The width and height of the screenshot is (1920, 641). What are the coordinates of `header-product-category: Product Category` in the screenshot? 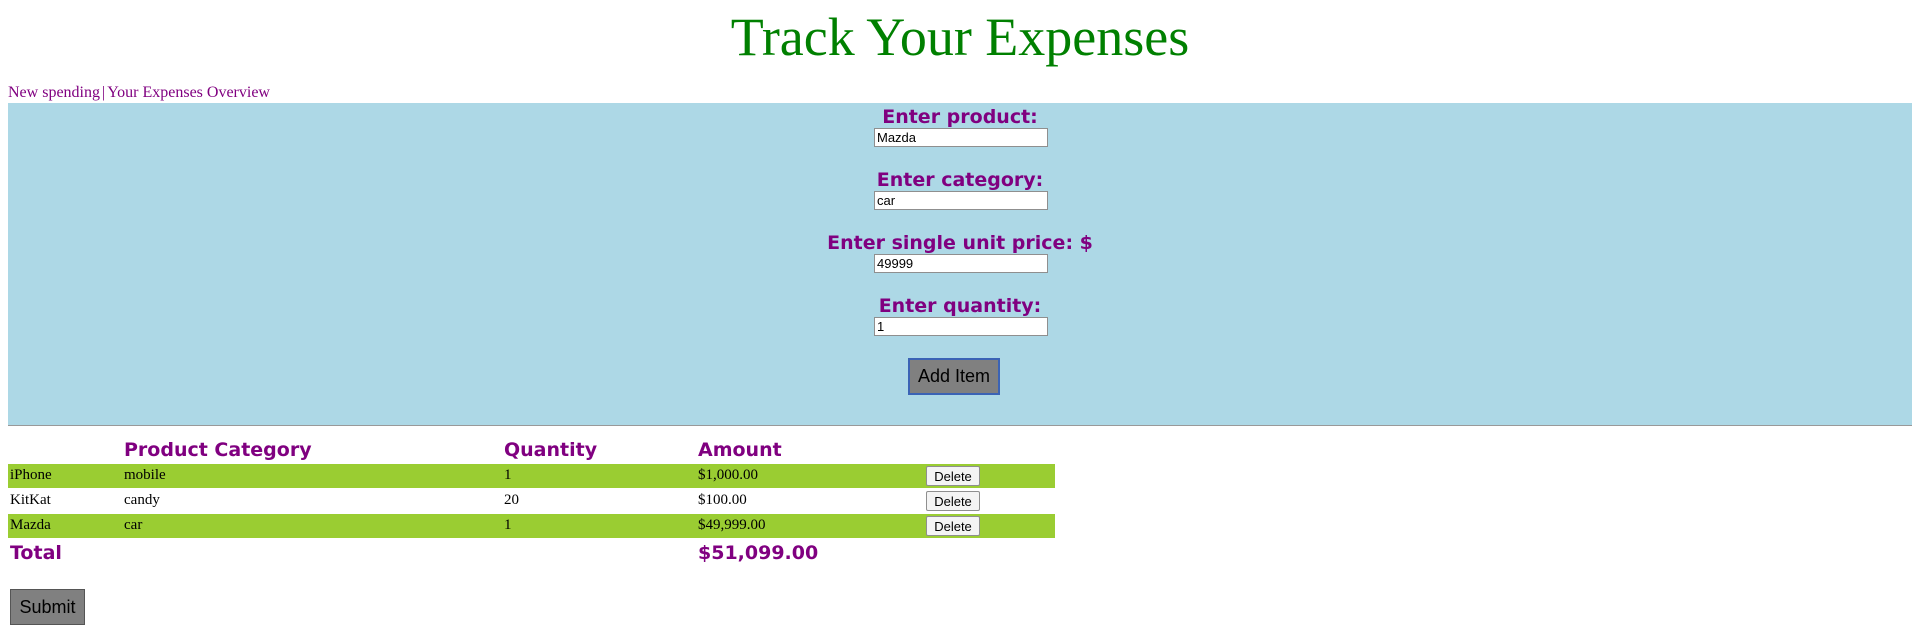 It's located at (218, 450).